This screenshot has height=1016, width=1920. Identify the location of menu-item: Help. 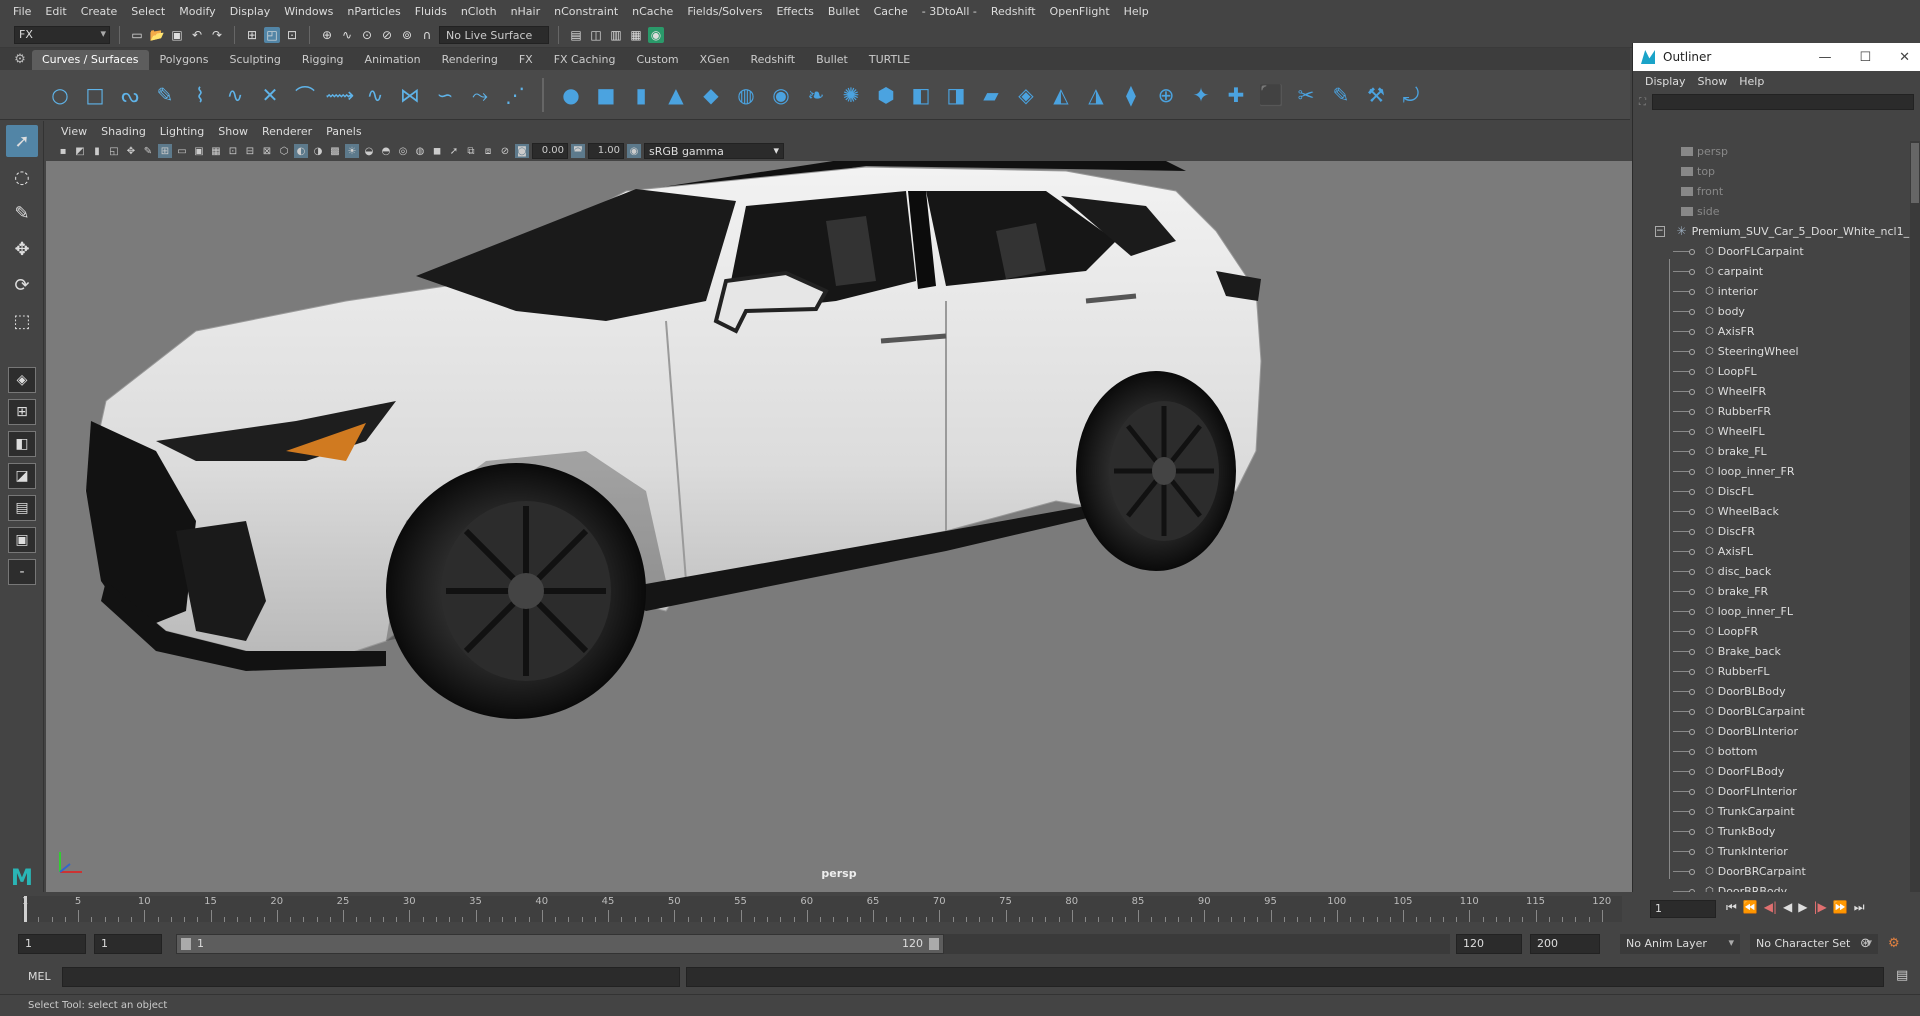
(1136, 11).